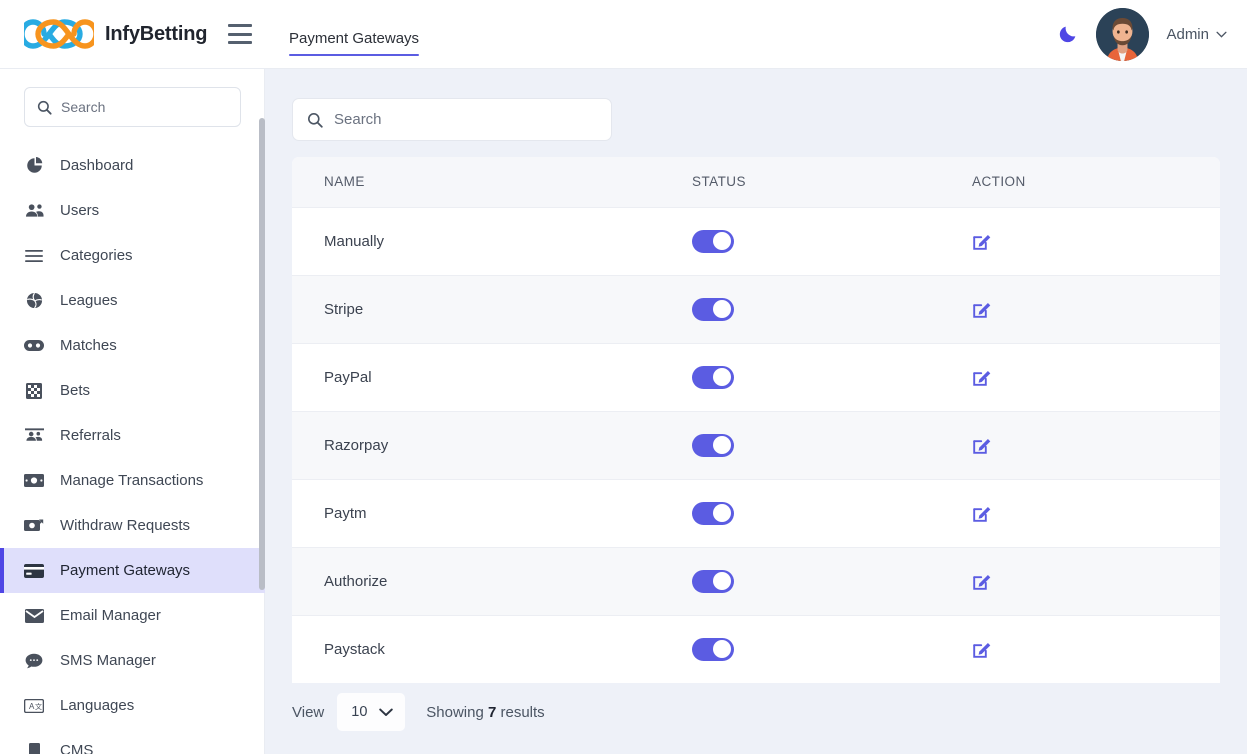  What do you see at coordinates (108, 660) in the screenshot?
I see `sidebar-item-label: SMS Manager` at bounding box center [108, 660].